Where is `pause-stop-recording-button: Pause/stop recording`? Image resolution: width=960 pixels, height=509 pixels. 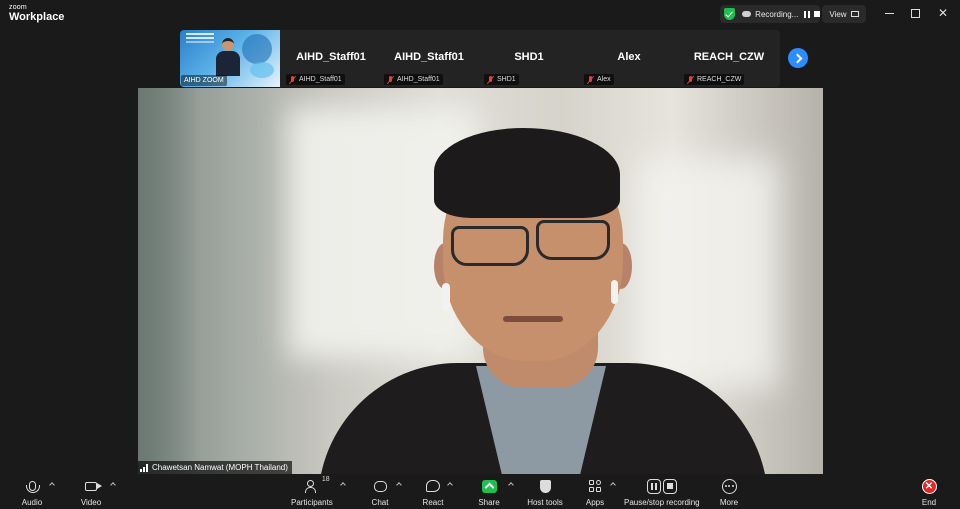 pause-stop-recording-button: Pause/stop recording is located at coordinates (662, 492).